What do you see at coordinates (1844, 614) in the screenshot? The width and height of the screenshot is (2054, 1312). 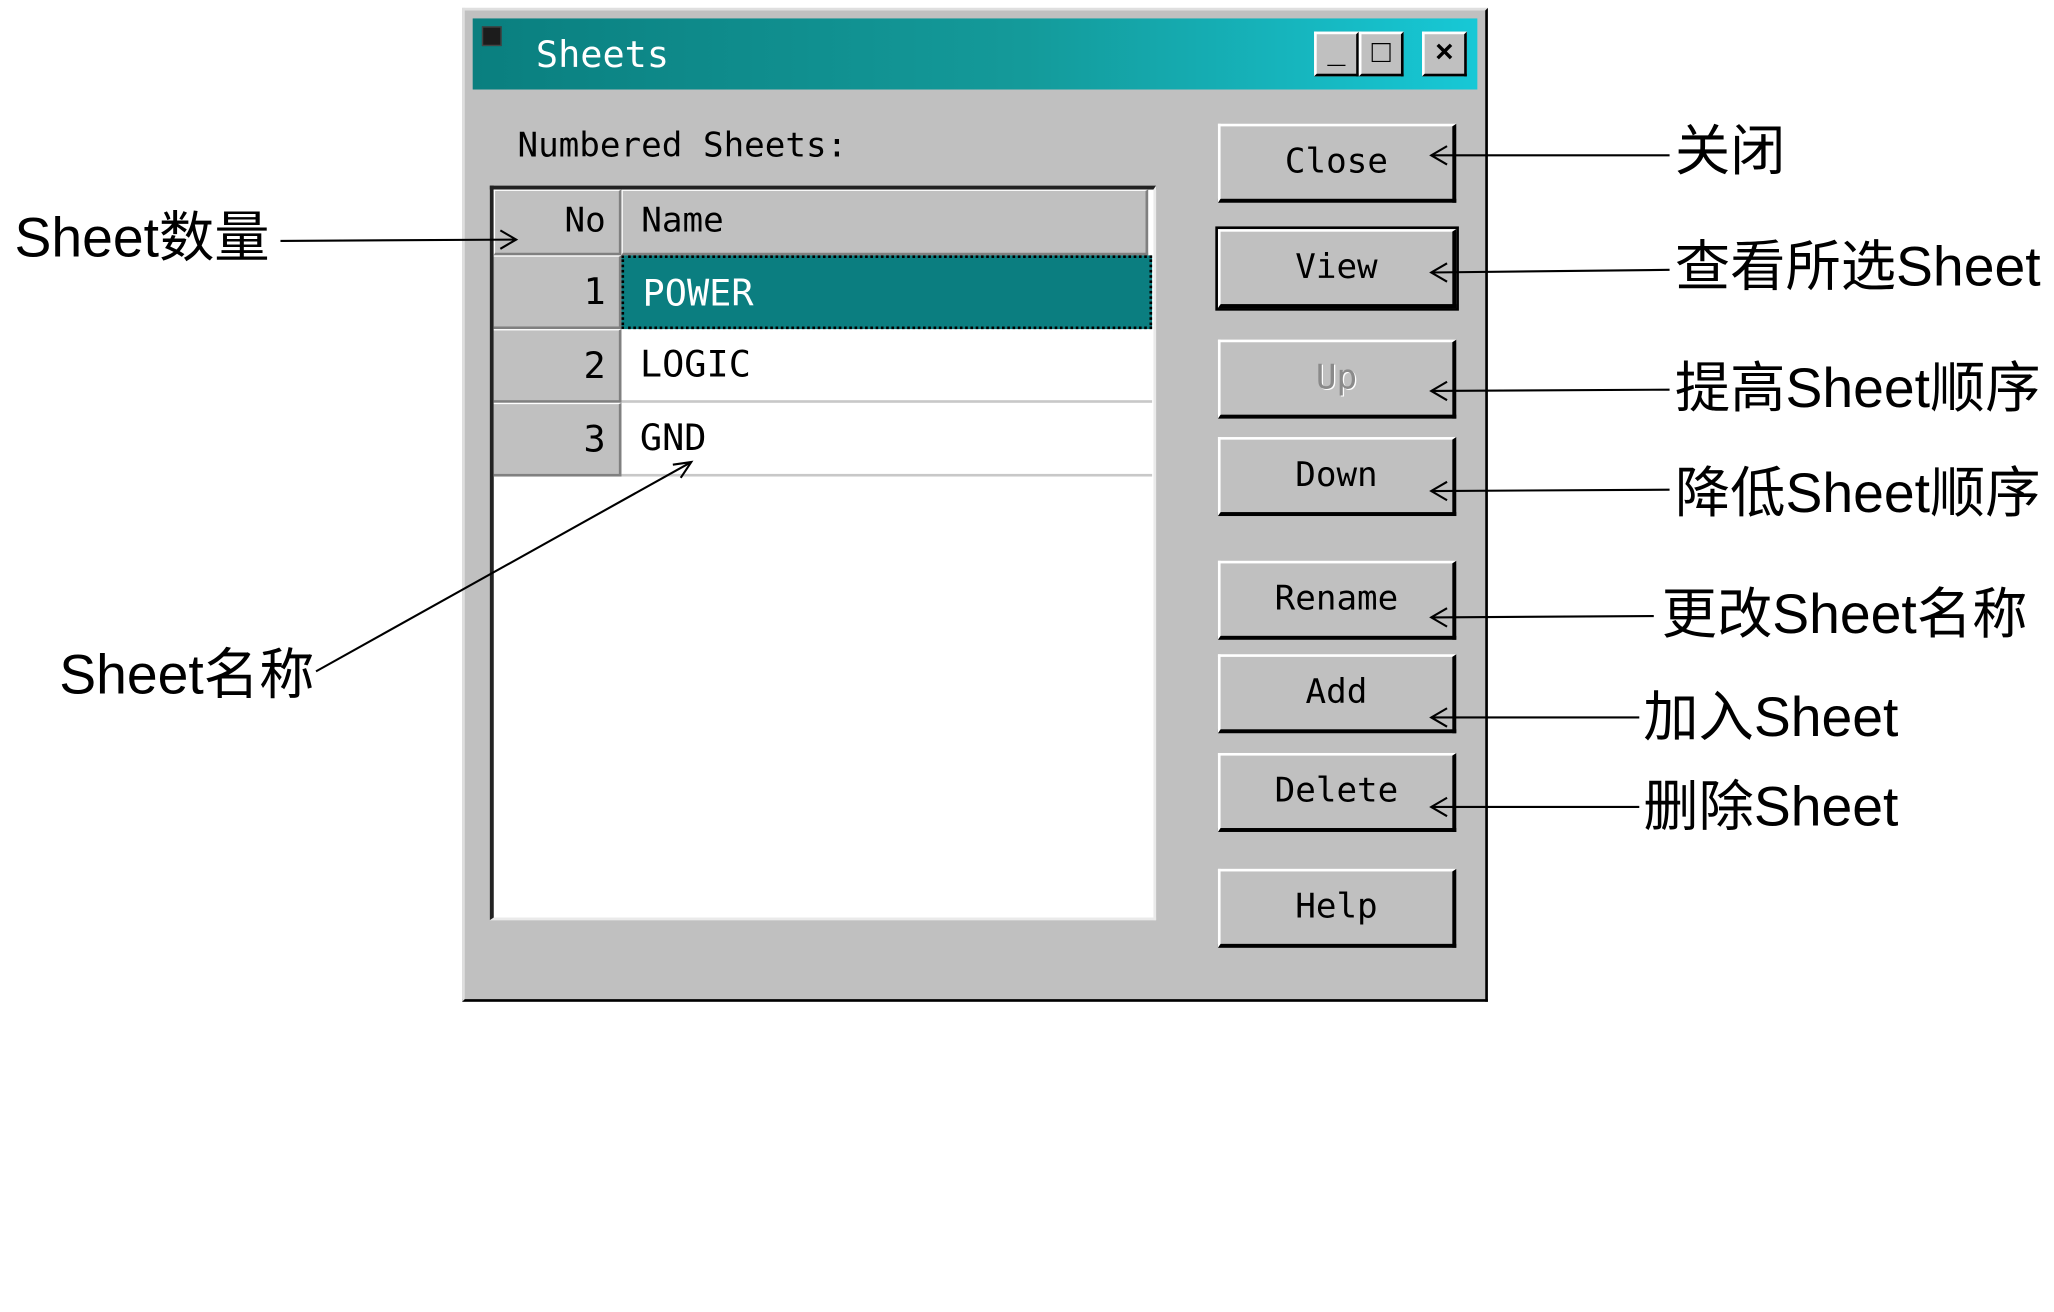 I see `annotation-rename: 更改Sheet名称` at bounding box center [1844, 614].